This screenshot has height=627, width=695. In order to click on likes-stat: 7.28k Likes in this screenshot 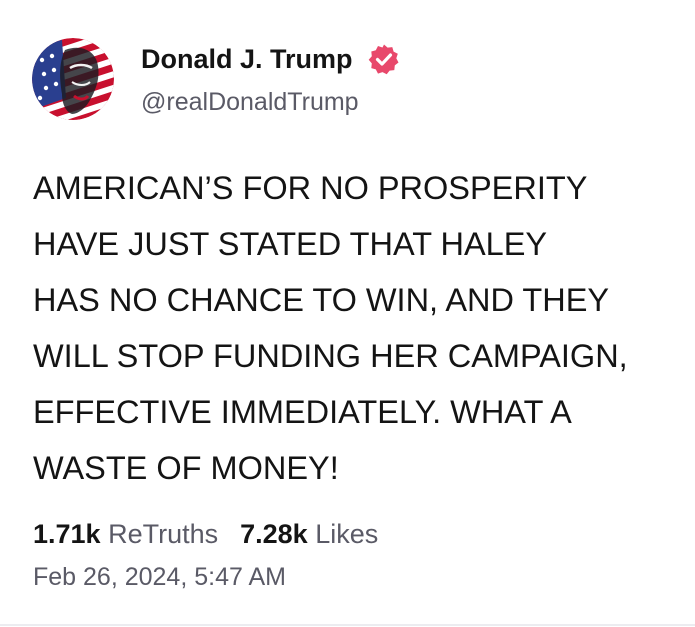, I will do `click(309, 534)`.